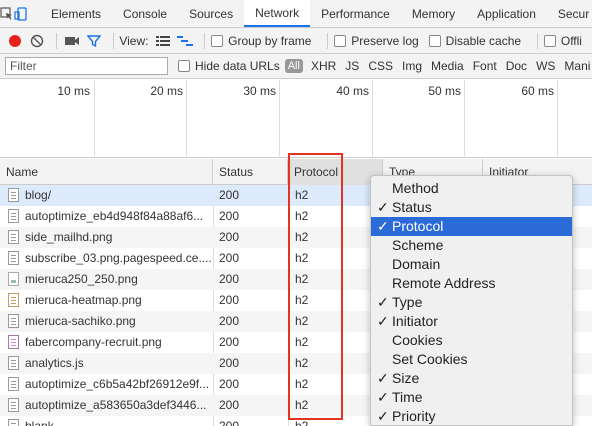  I want to click on tab-memory: Memory, so click(433, 13).